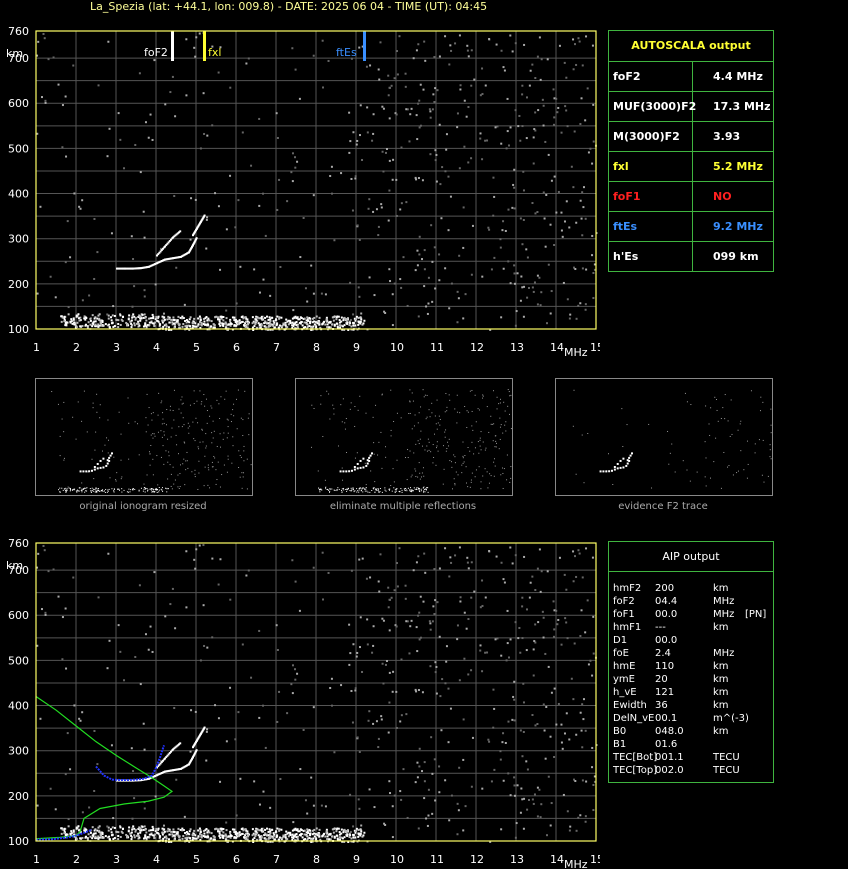  Describe the element at coordinates (665, 588) in the screenshot. I see `aip-cell: 200` at that location.